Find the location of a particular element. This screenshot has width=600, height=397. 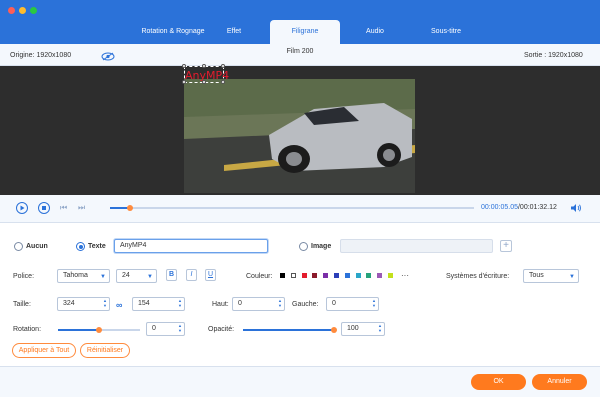

bold-button: B is located at coordinates (171, 275).